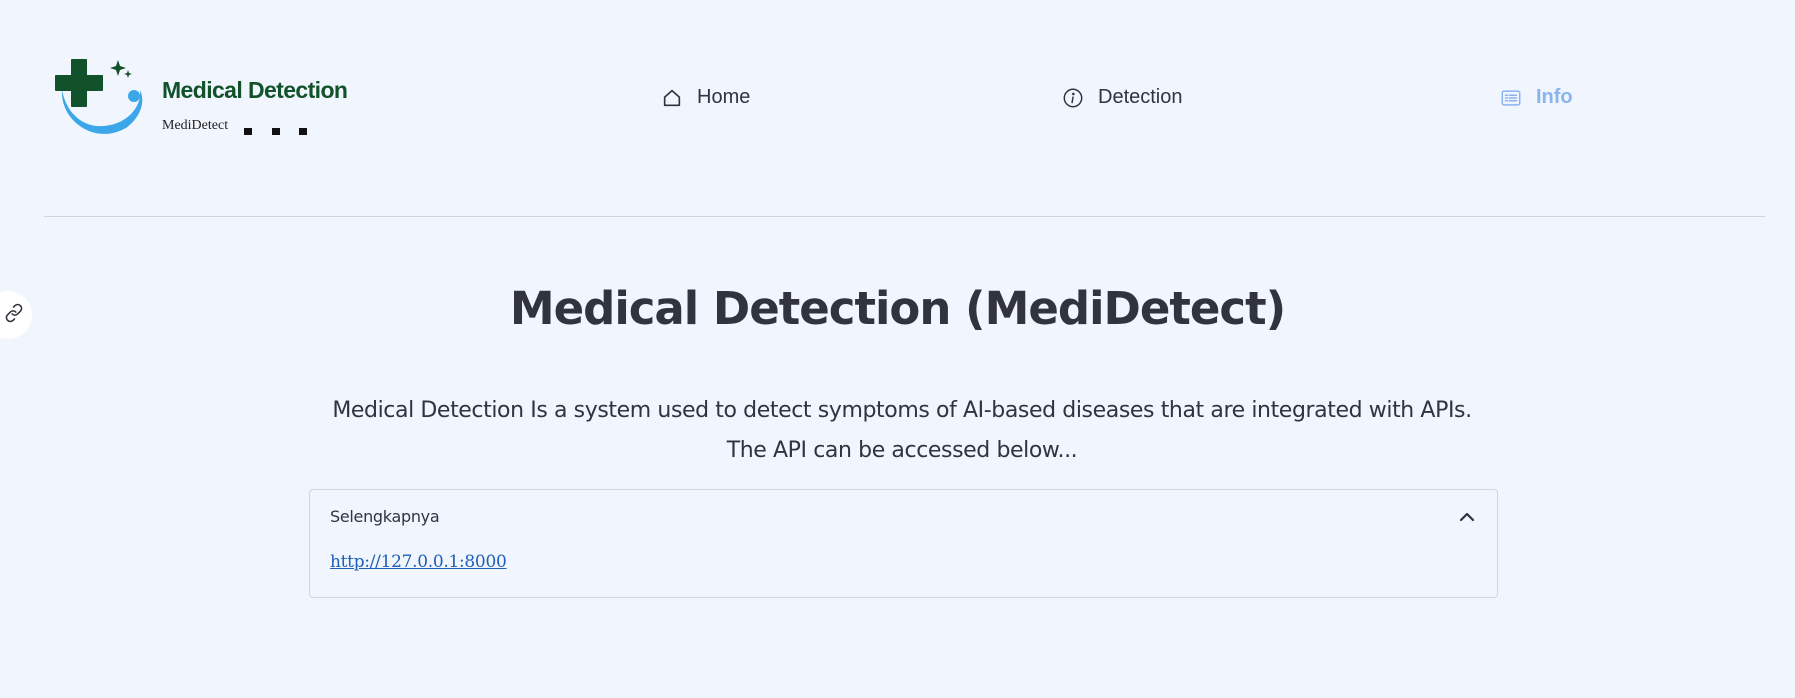 The height and width of the screenshot is (698, 1795). I want to click on logo: Medical Detection MediDetect, so click(204, 99).